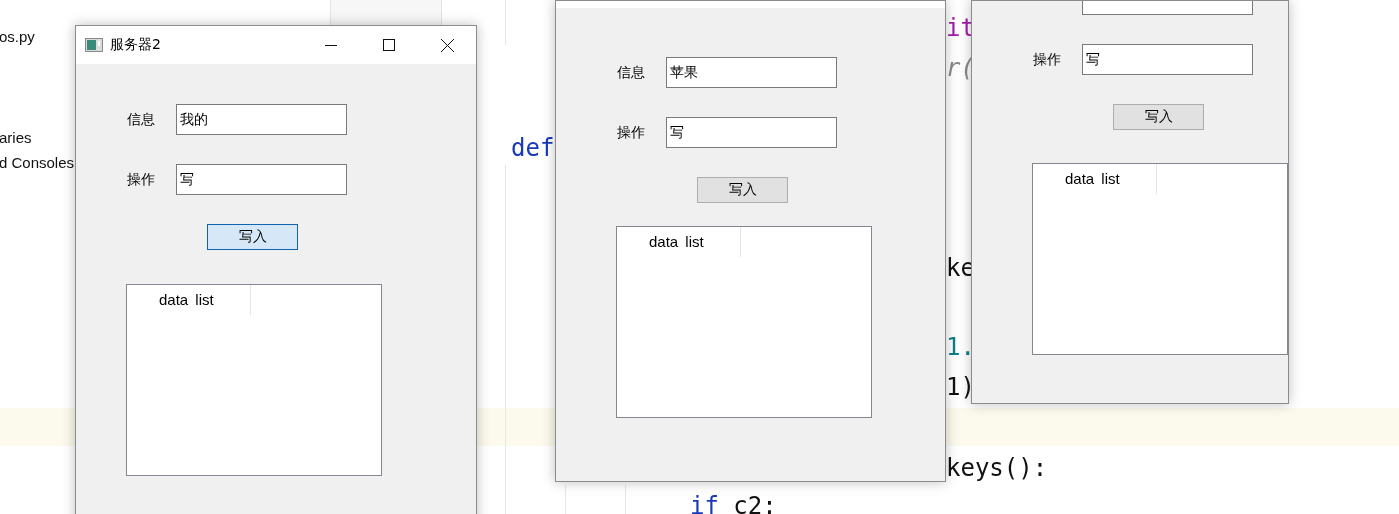  What do you see at coordinates (16, 137) in the screenshot?
I see `file-tree-item: aries` at bounding box center [16, 137].